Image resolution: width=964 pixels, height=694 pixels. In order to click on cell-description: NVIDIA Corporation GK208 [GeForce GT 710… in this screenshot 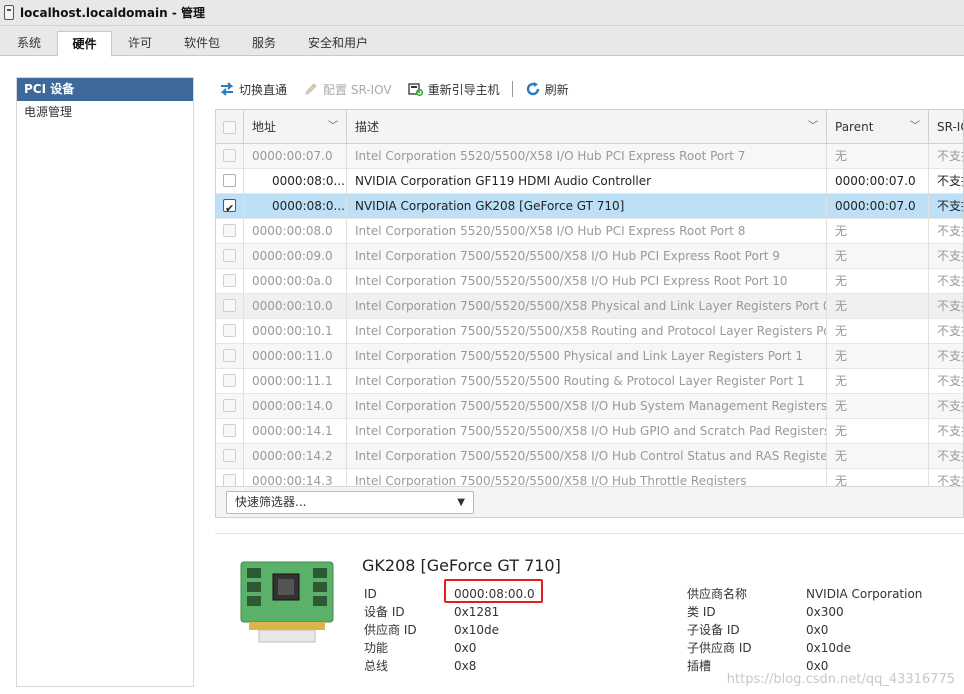, I will do `click(587, 206)`.